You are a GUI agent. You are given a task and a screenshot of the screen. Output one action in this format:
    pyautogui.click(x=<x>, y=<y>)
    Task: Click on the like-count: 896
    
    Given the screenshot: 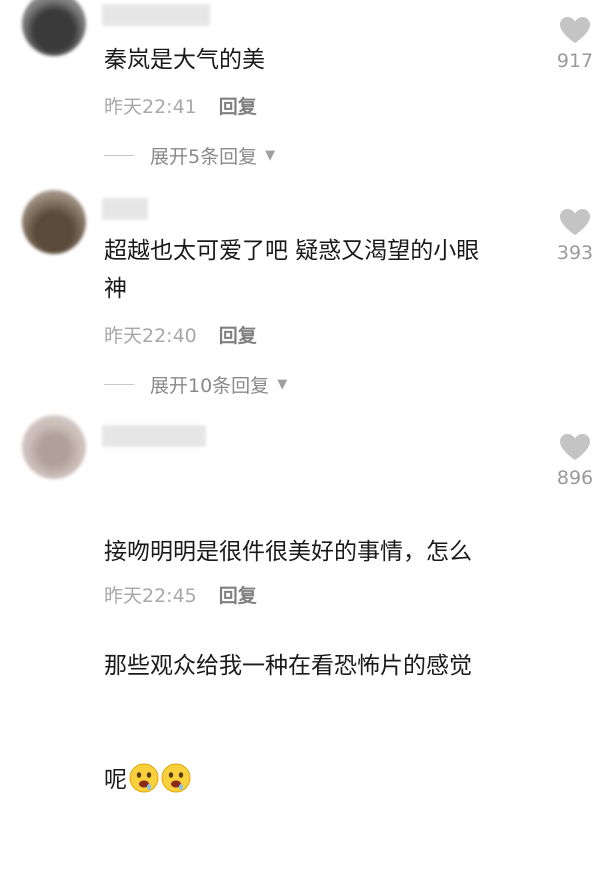 What is the action you would take?
    pyautogui.click(x=575, y=478)
    